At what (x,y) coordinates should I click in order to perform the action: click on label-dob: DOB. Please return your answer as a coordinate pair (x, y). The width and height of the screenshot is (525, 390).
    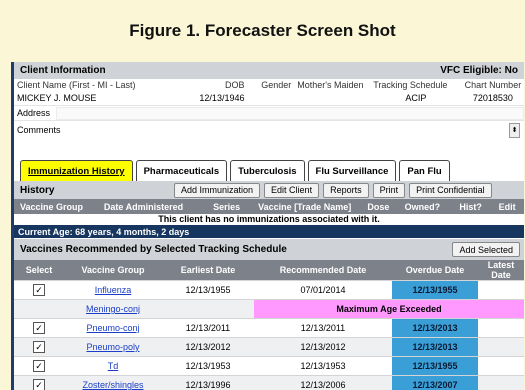
    Looking at the image, I should click on (234, 85).